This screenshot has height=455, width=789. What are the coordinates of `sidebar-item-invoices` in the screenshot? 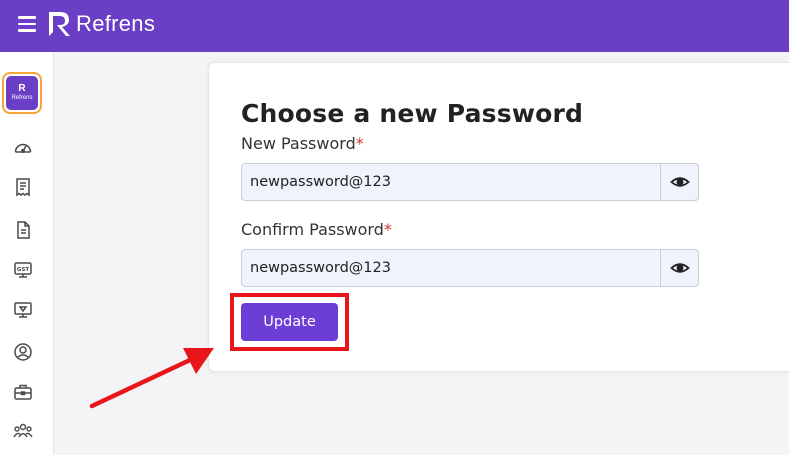 It's located at (23, 187).